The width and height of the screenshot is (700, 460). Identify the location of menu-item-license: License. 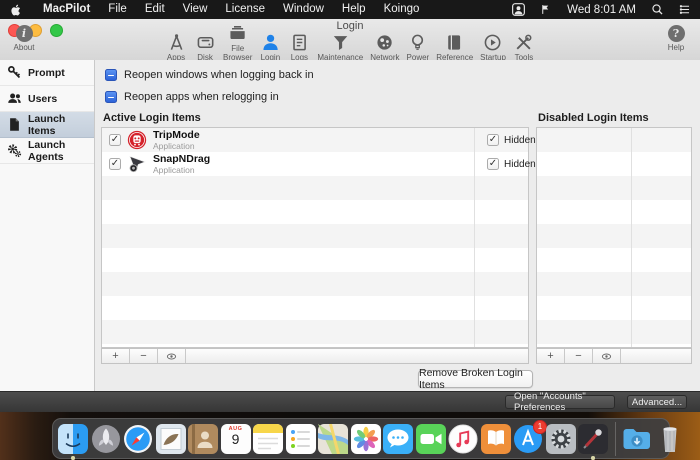
(245, 9).